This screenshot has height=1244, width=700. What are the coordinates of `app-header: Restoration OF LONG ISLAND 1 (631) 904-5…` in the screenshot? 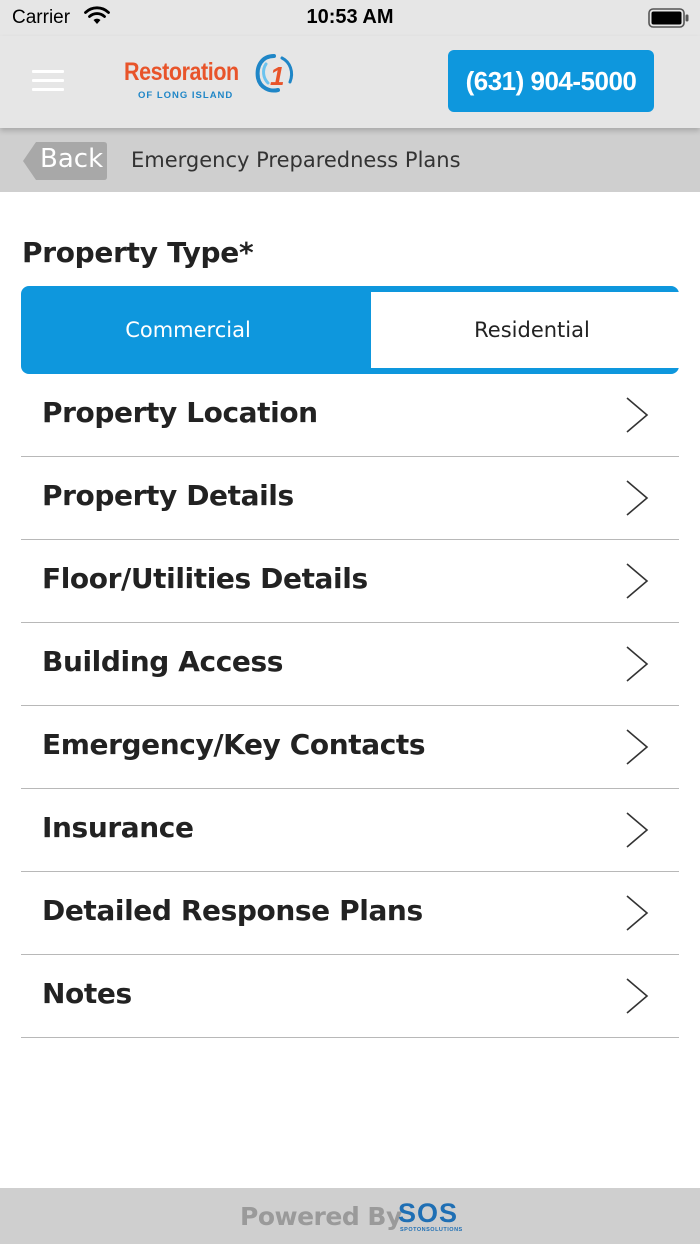 It's located at (350, 82).